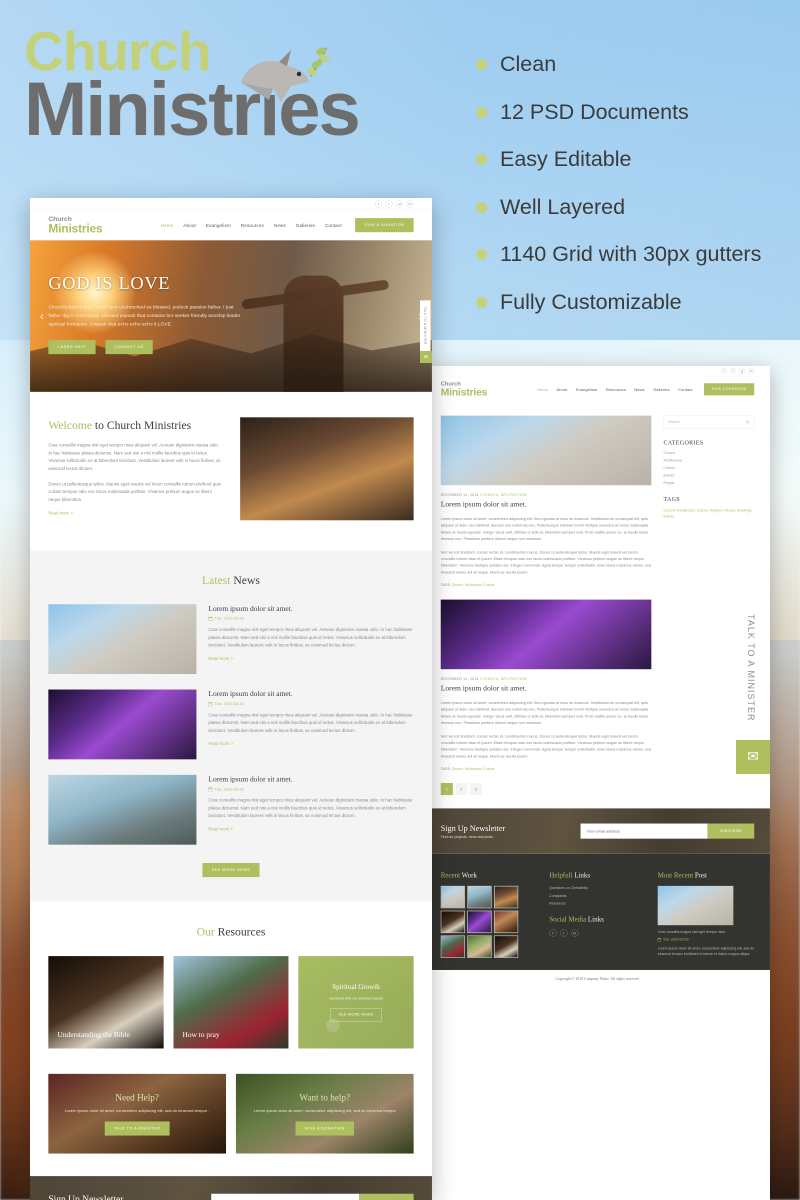 The height and width of the screenshot is (1200, 800). What do you see at coordinates (60, 512) in the screenshot?
I see `welcome-read-more-link: Read more >` at bounding box center [60, 512].